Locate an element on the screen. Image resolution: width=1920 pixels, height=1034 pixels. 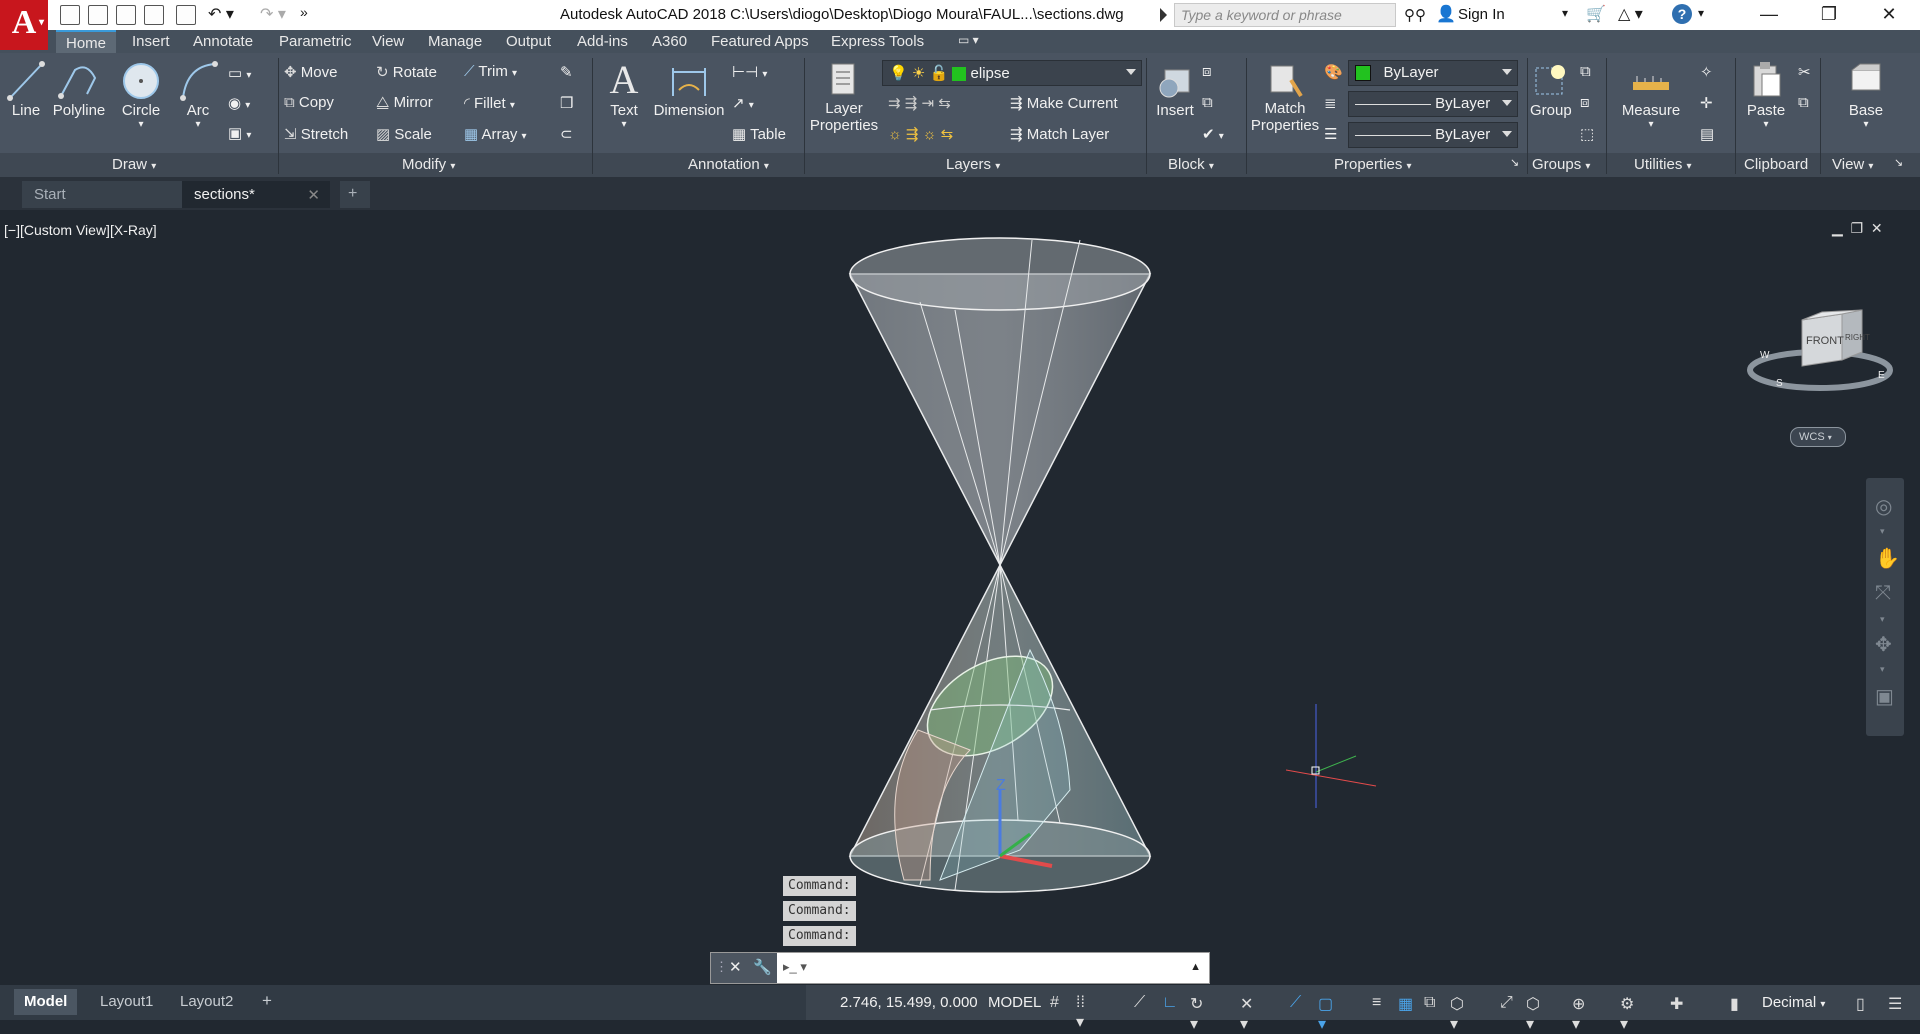
quick-select-icon: ✧ is located at coordinates (1706, 72).